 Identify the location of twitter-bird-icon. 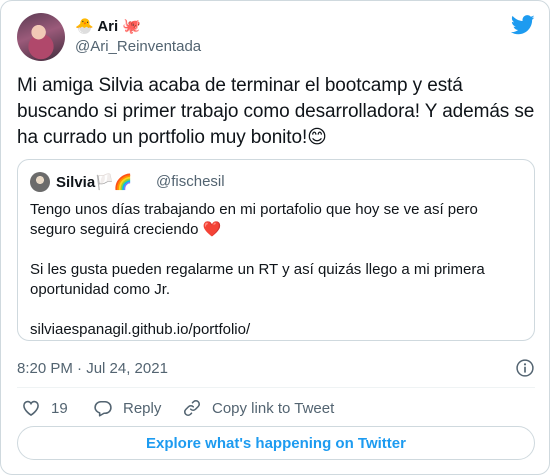
(523, 25).